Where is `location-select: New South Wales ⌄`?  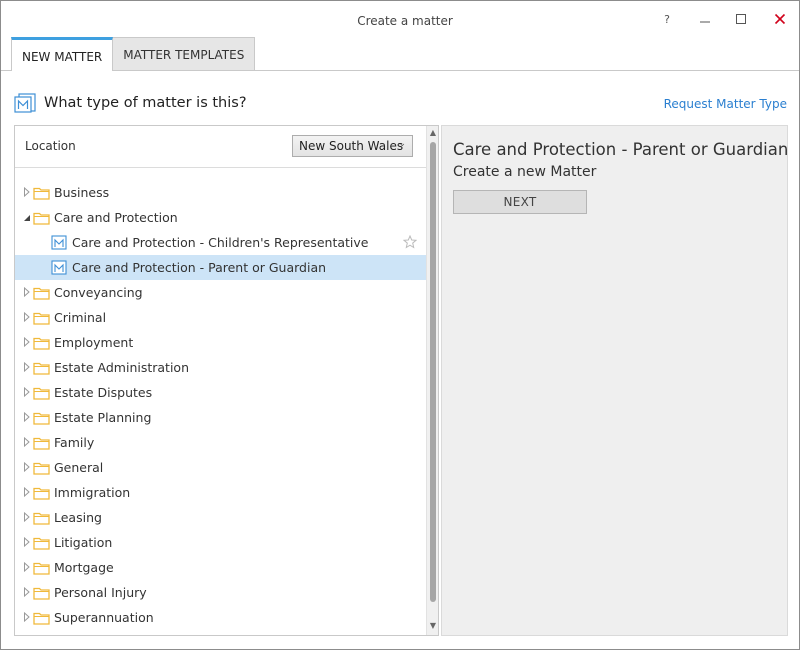
location-select: New South Wales ⌄ is located at coordinates (352, 146).